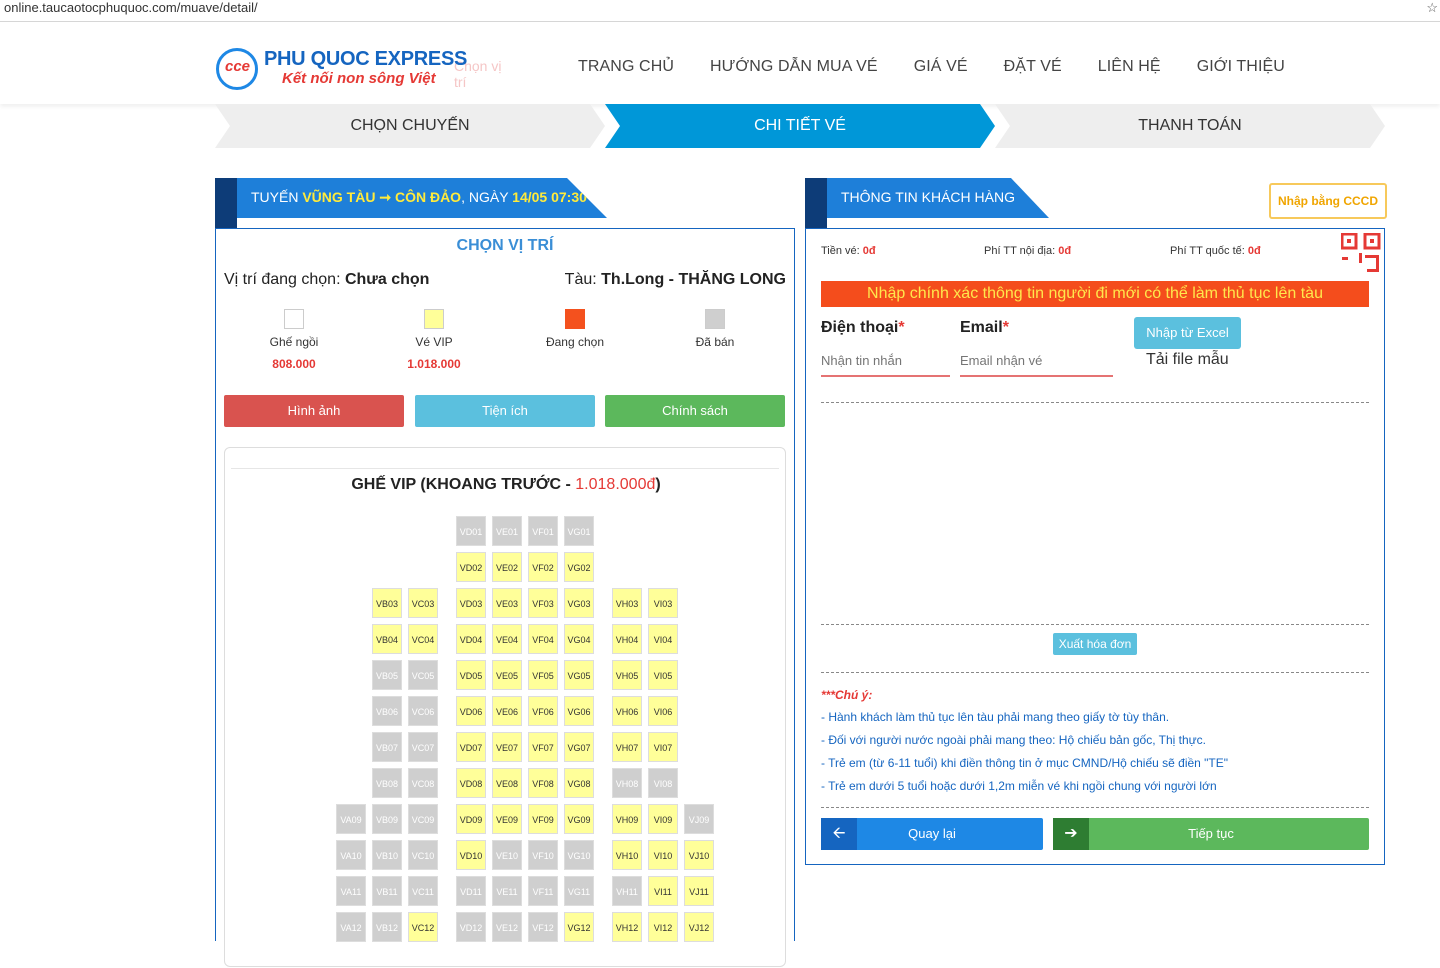  What do you see at coordinates (663, 927) in the screenshot?
I see `seat-vi12: VI12` at bounding box center [663, 927].